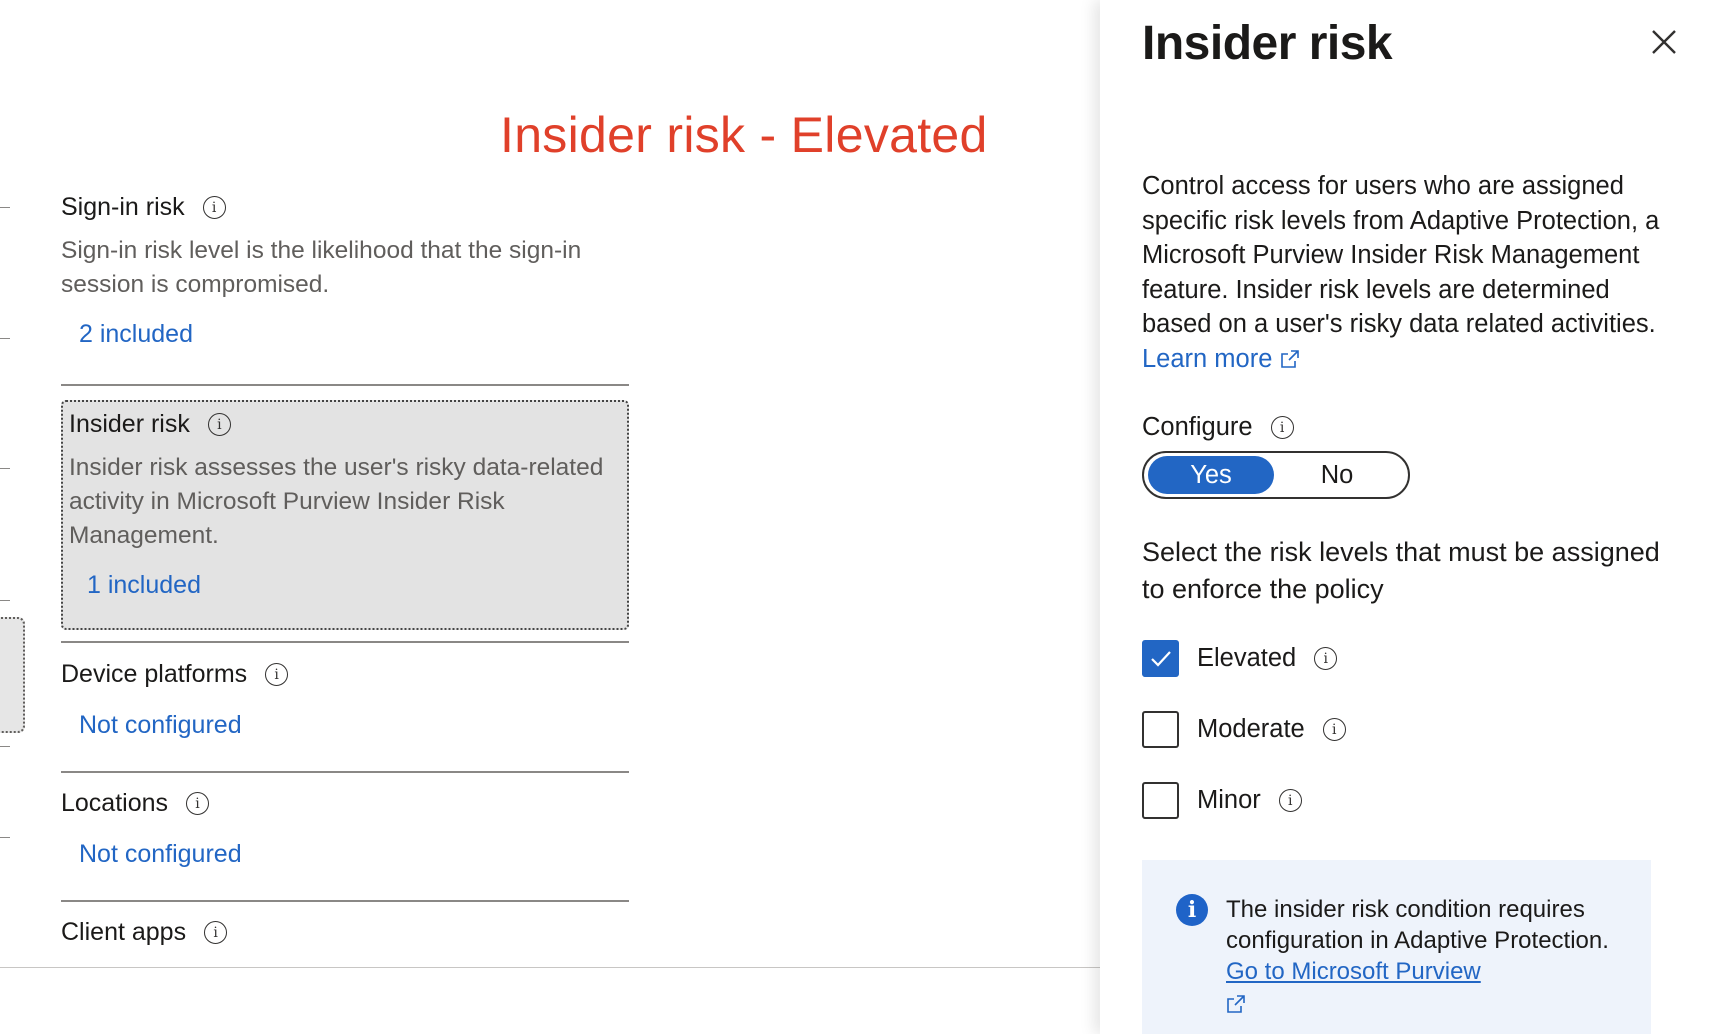 This screenshot has height=1034, width=1714. What do you see at coordinates (1211, 475) in the screenshot?
I see `toggle-yes: Yes` at bounding box center [1211, 475].